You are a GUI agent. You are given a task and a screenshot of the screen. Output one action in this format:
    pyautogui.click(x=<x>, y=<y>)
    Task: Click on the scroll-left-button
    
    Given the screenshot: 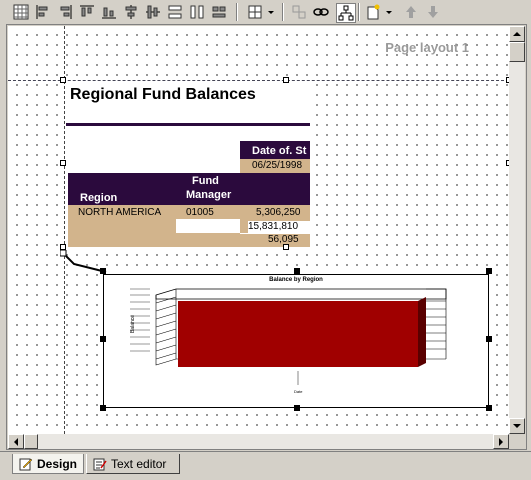 What is the action you would take?
    pyautogui.click(x=16, y=441)
    